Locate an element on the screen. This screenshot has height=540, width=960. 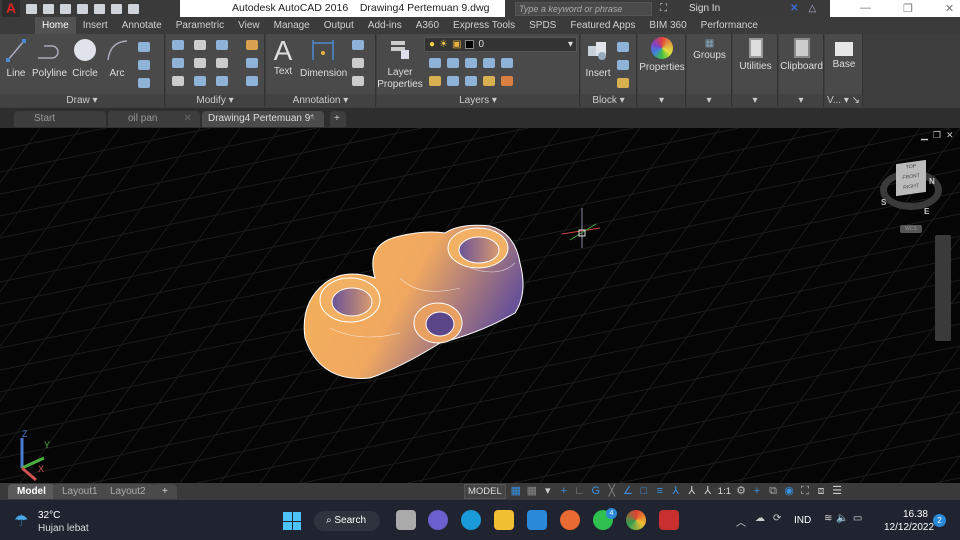
sync-icon: ⟳ is located at coordinates (777, 518).